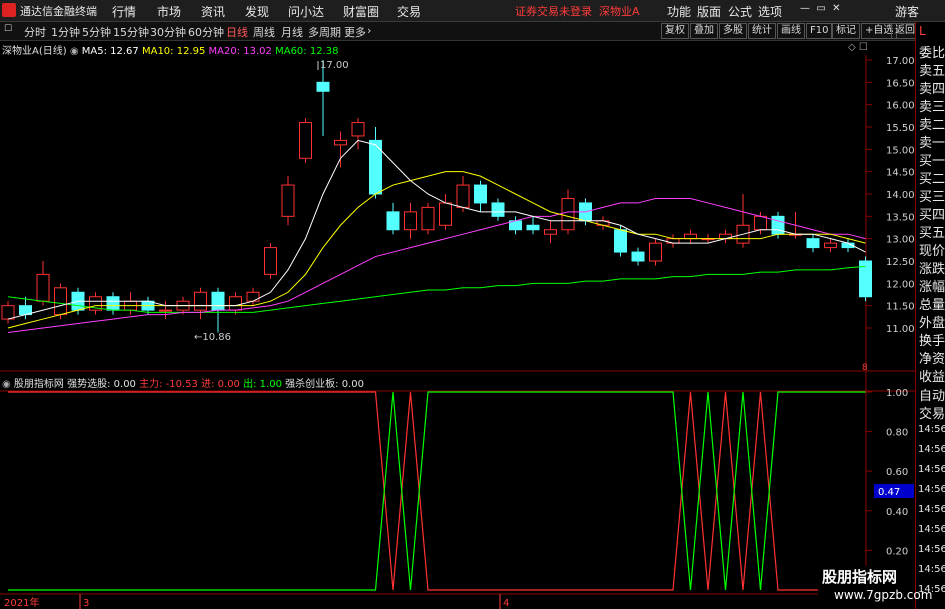 Image resolution: width=945 pixels, height=609 pixels. What do you see at coordinates (900, 262) in the screenshot?
I see `price-tick-label: 12.50` at bounding box center [900, 262].